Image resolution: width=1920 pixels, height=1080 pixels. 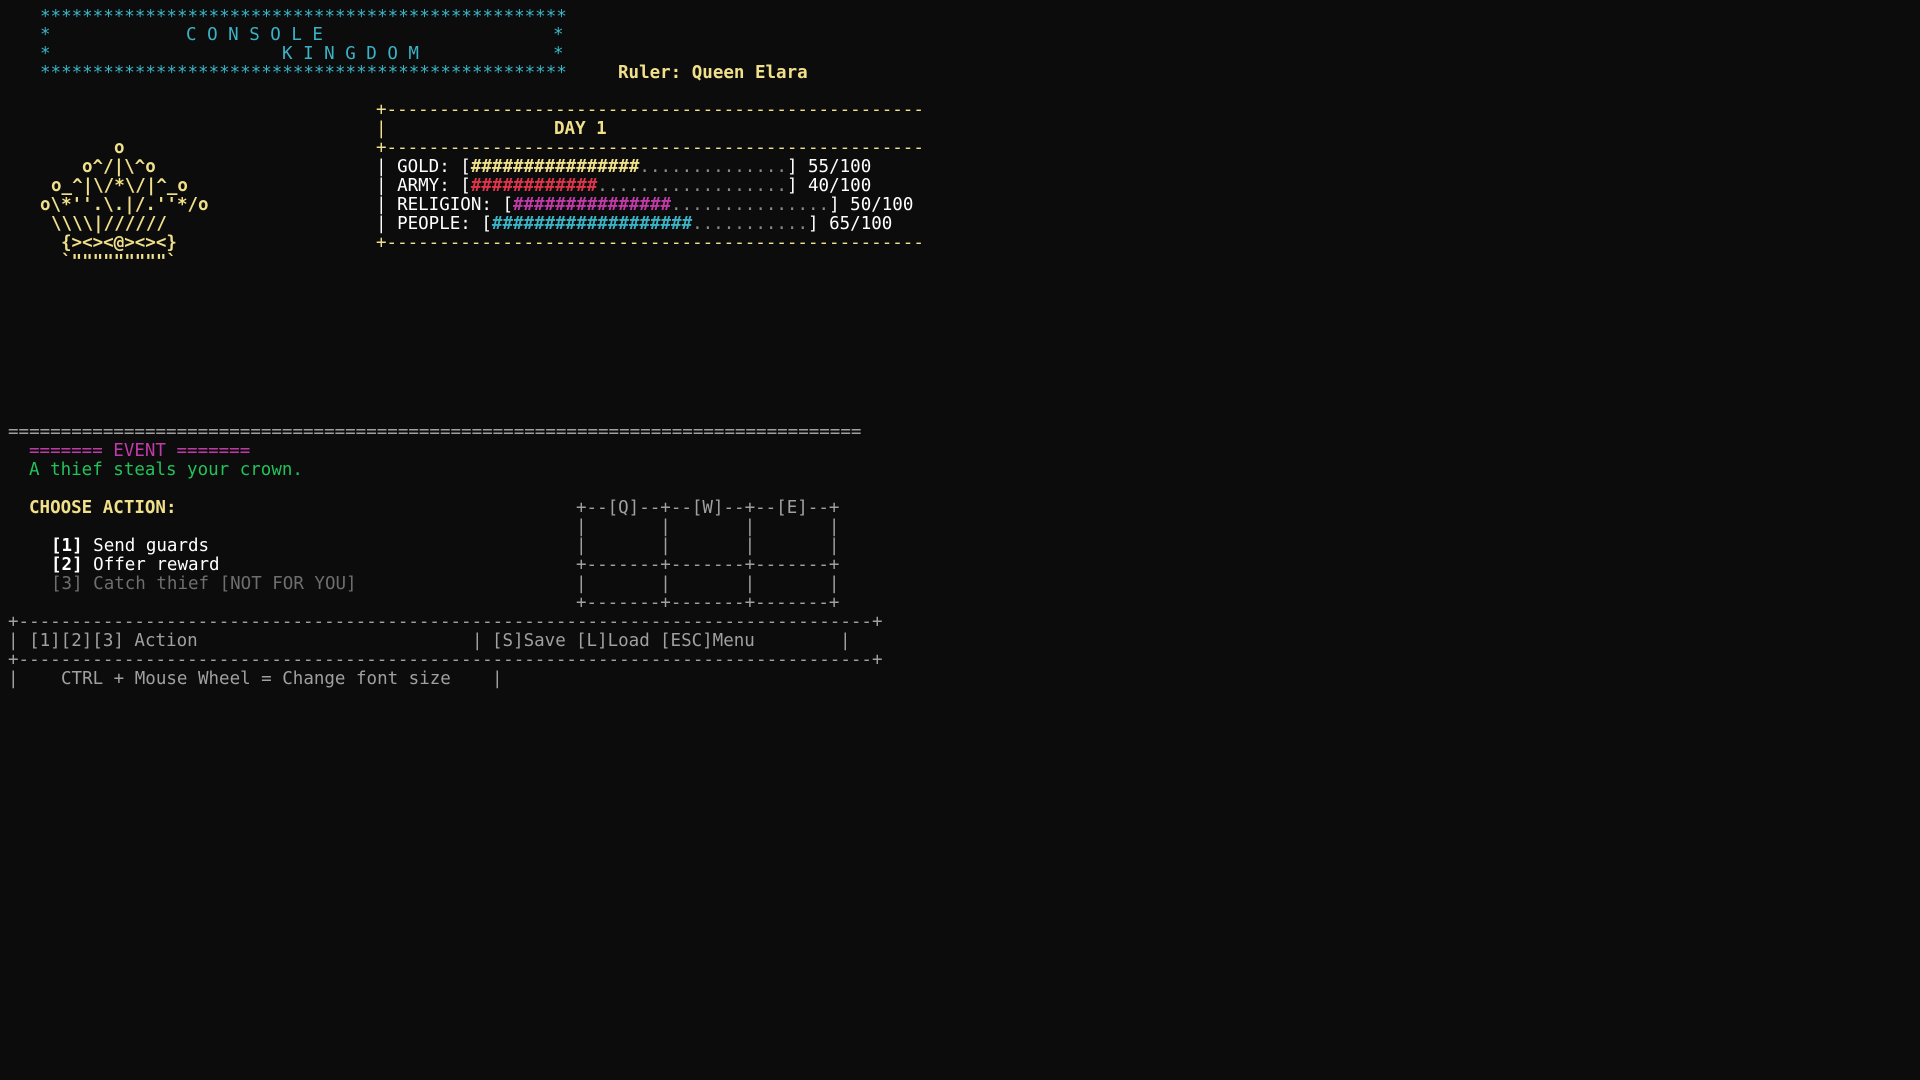 I want to click on keypad-row: +--[Q]--+--[W]--+--[E]--+, so click(x=708, y=508).